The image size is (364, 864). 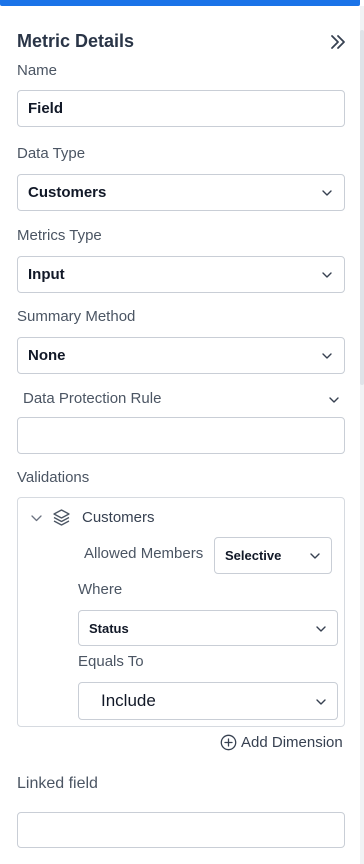 I want to click on where-label: Where, so click(x=100, y=589).